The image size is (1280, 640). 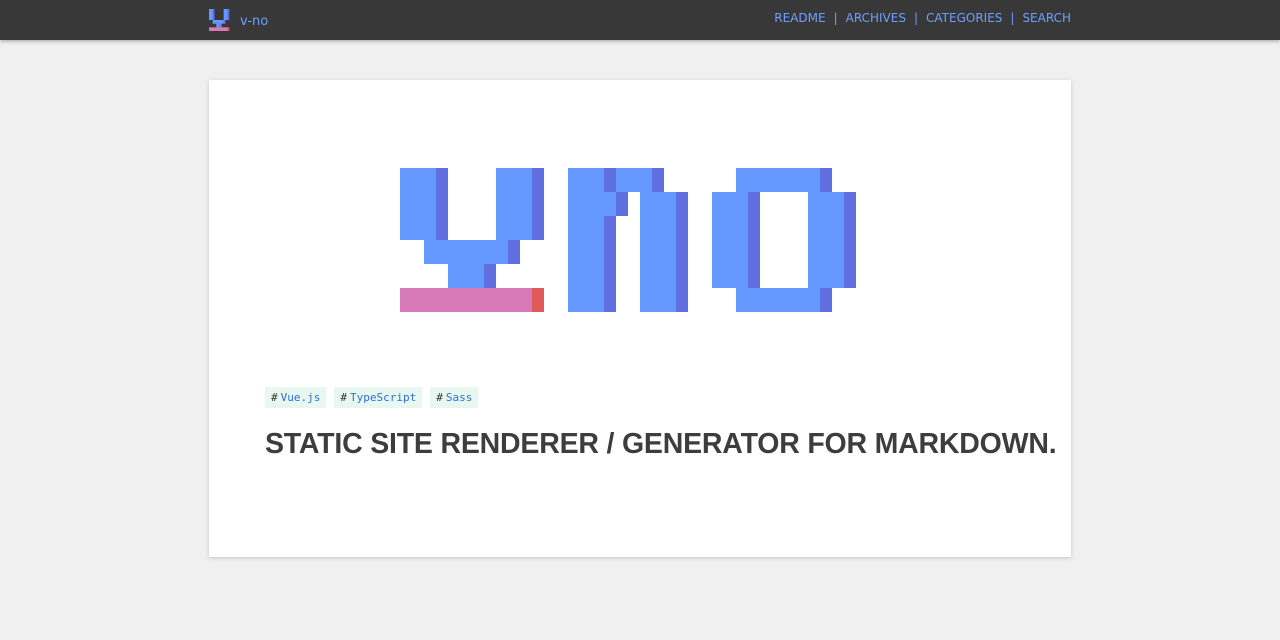 What do you see at coordinates (628, 240) in the screenshot?
I see `v-no-pixel-logo` at bounding box center [628, 240].